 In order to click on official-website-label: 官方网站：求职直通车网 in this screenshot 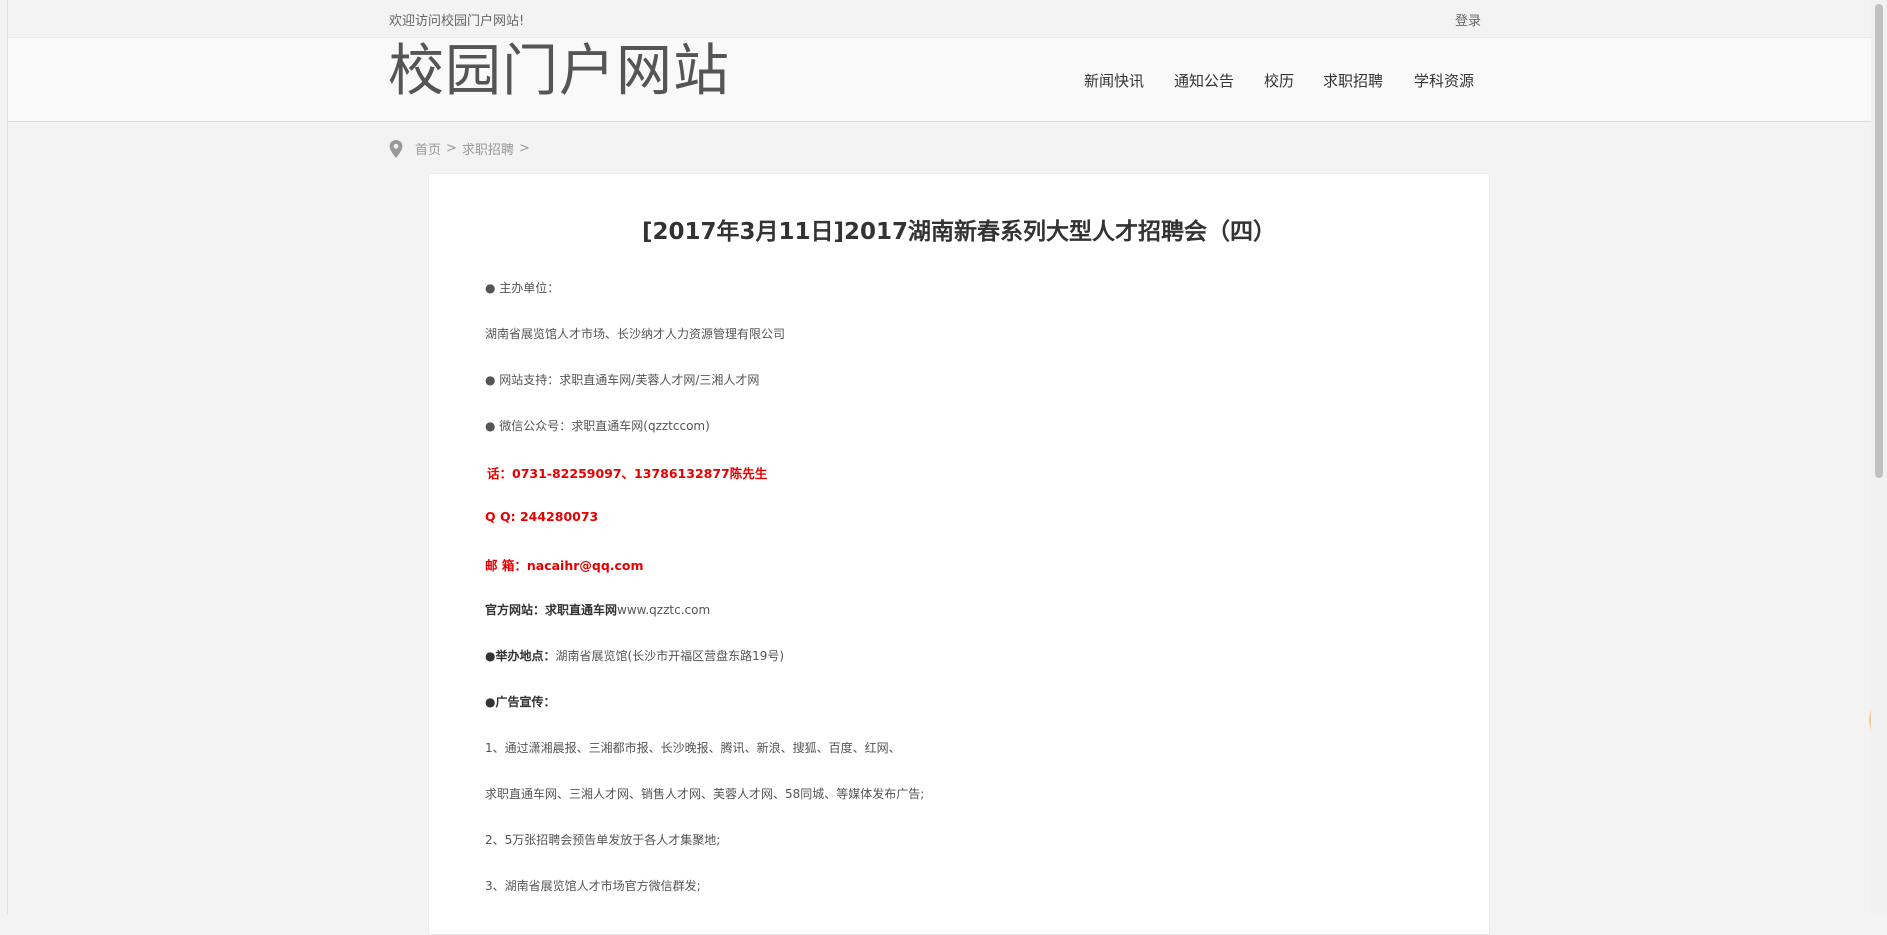, I will do `click(551, 610)`.